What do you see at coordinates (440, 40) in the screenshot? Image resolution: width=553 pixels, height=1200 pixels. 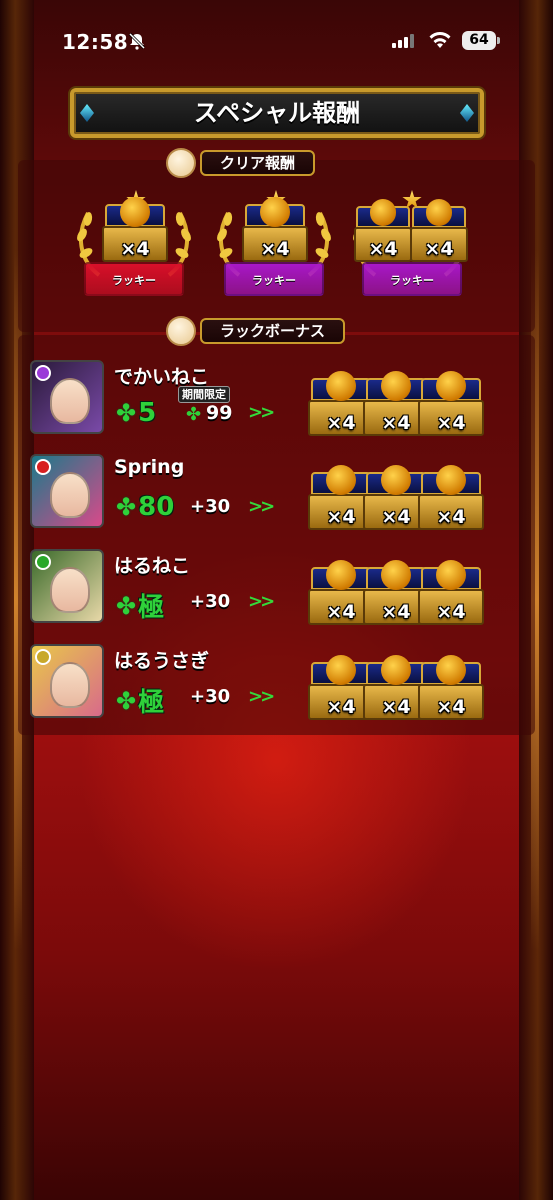 I see `wifi-icon` at bounding box center [440, 40].